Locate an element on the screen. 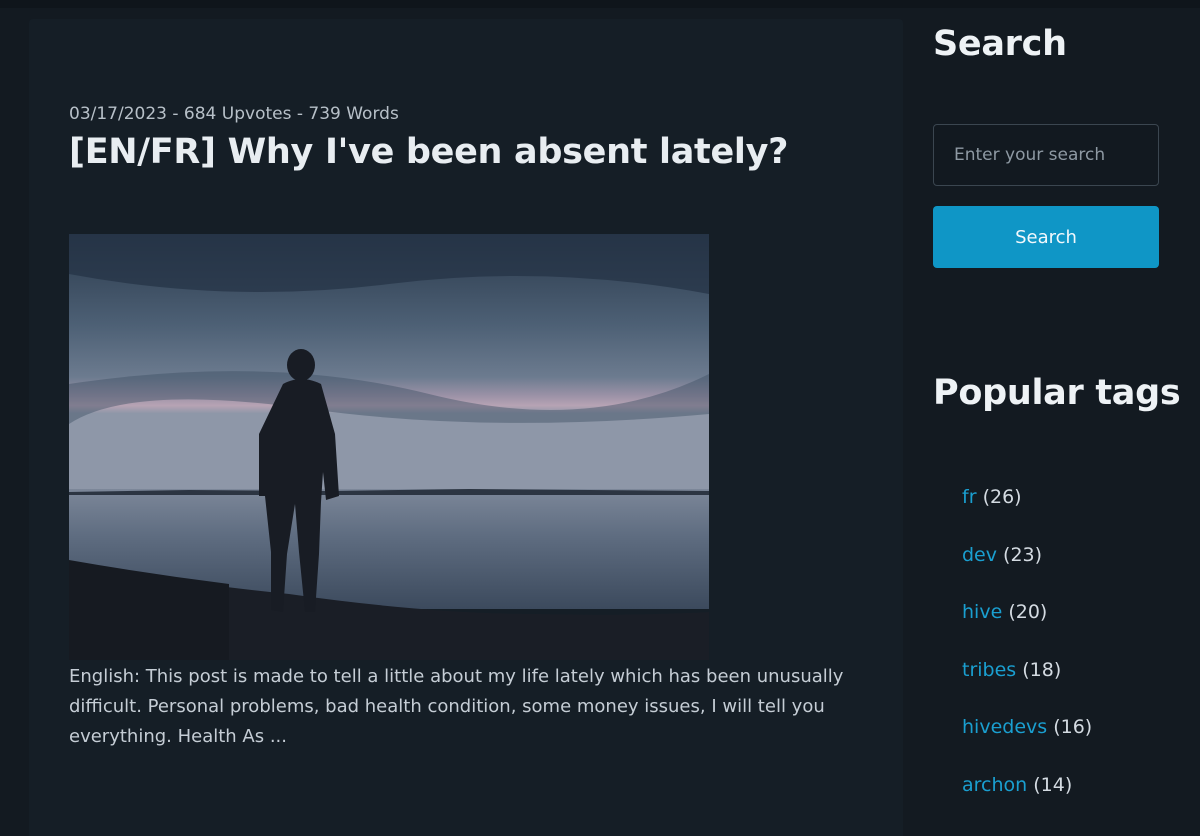  top-bar is located at coordinates (600, 4).